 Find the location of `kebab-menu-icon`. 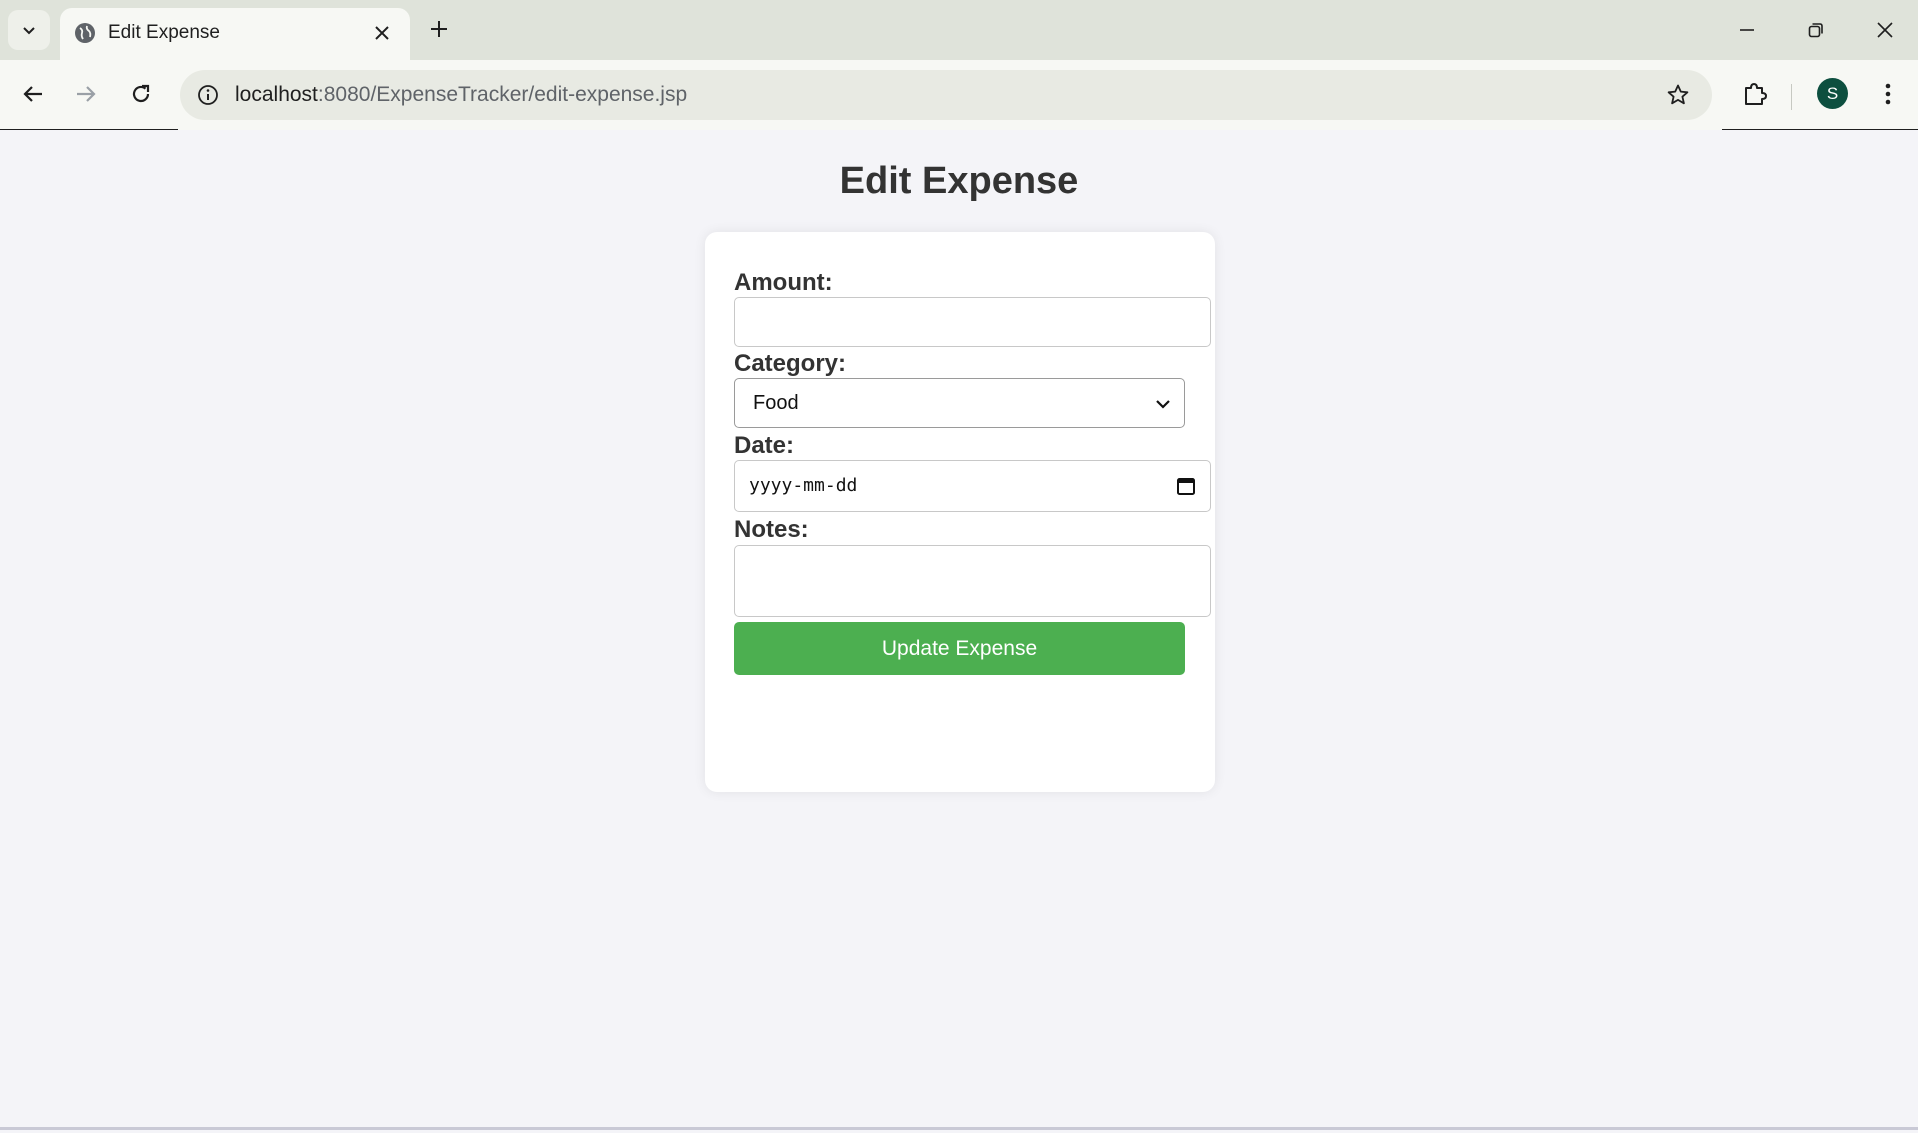

kebab-menu-icon is located at coordinates (1888, 94).